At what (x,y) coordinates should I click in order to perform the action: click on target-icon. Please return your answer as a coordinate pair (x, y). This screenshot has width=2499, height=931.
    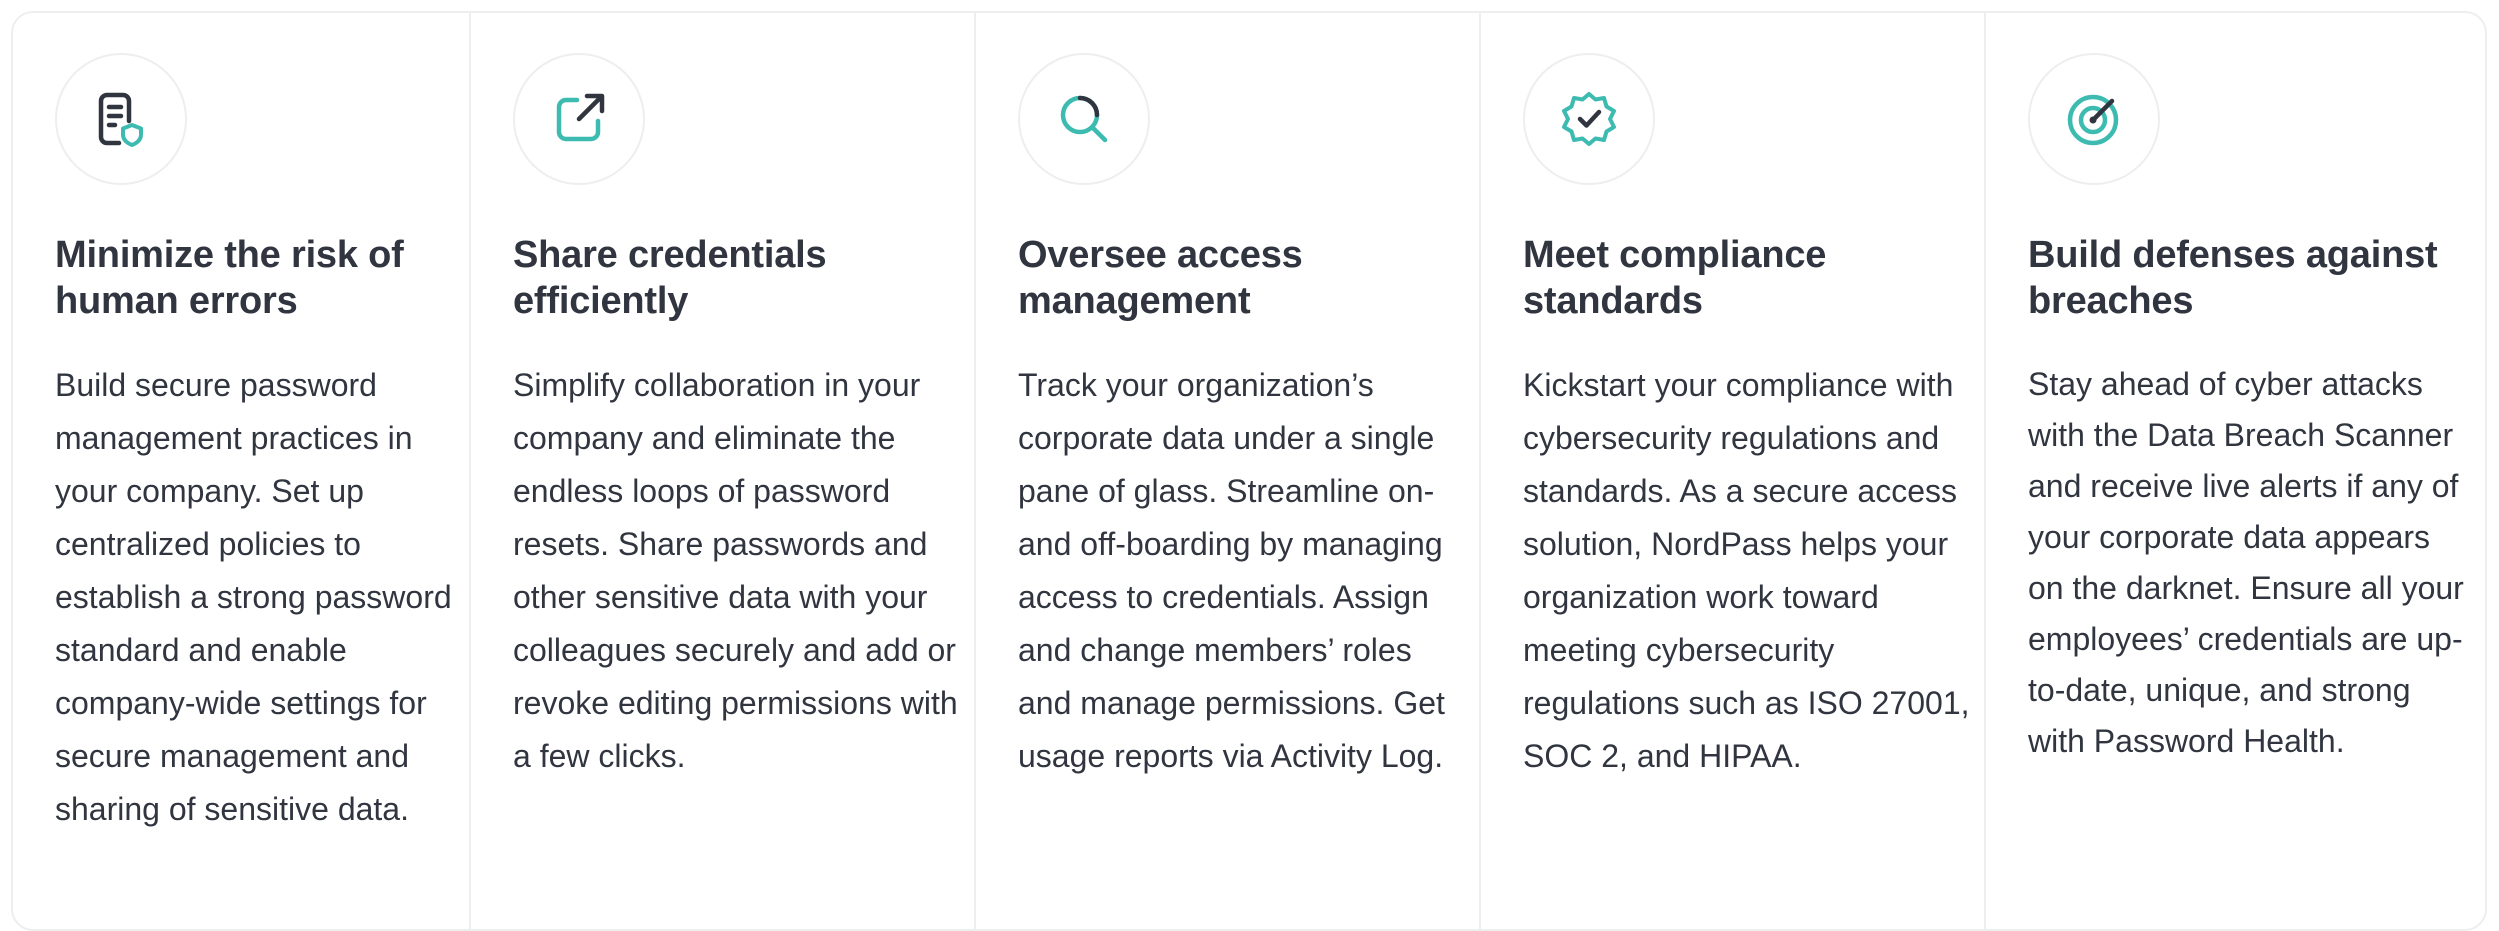
    Looking at the image, I should click on (2093, 120).